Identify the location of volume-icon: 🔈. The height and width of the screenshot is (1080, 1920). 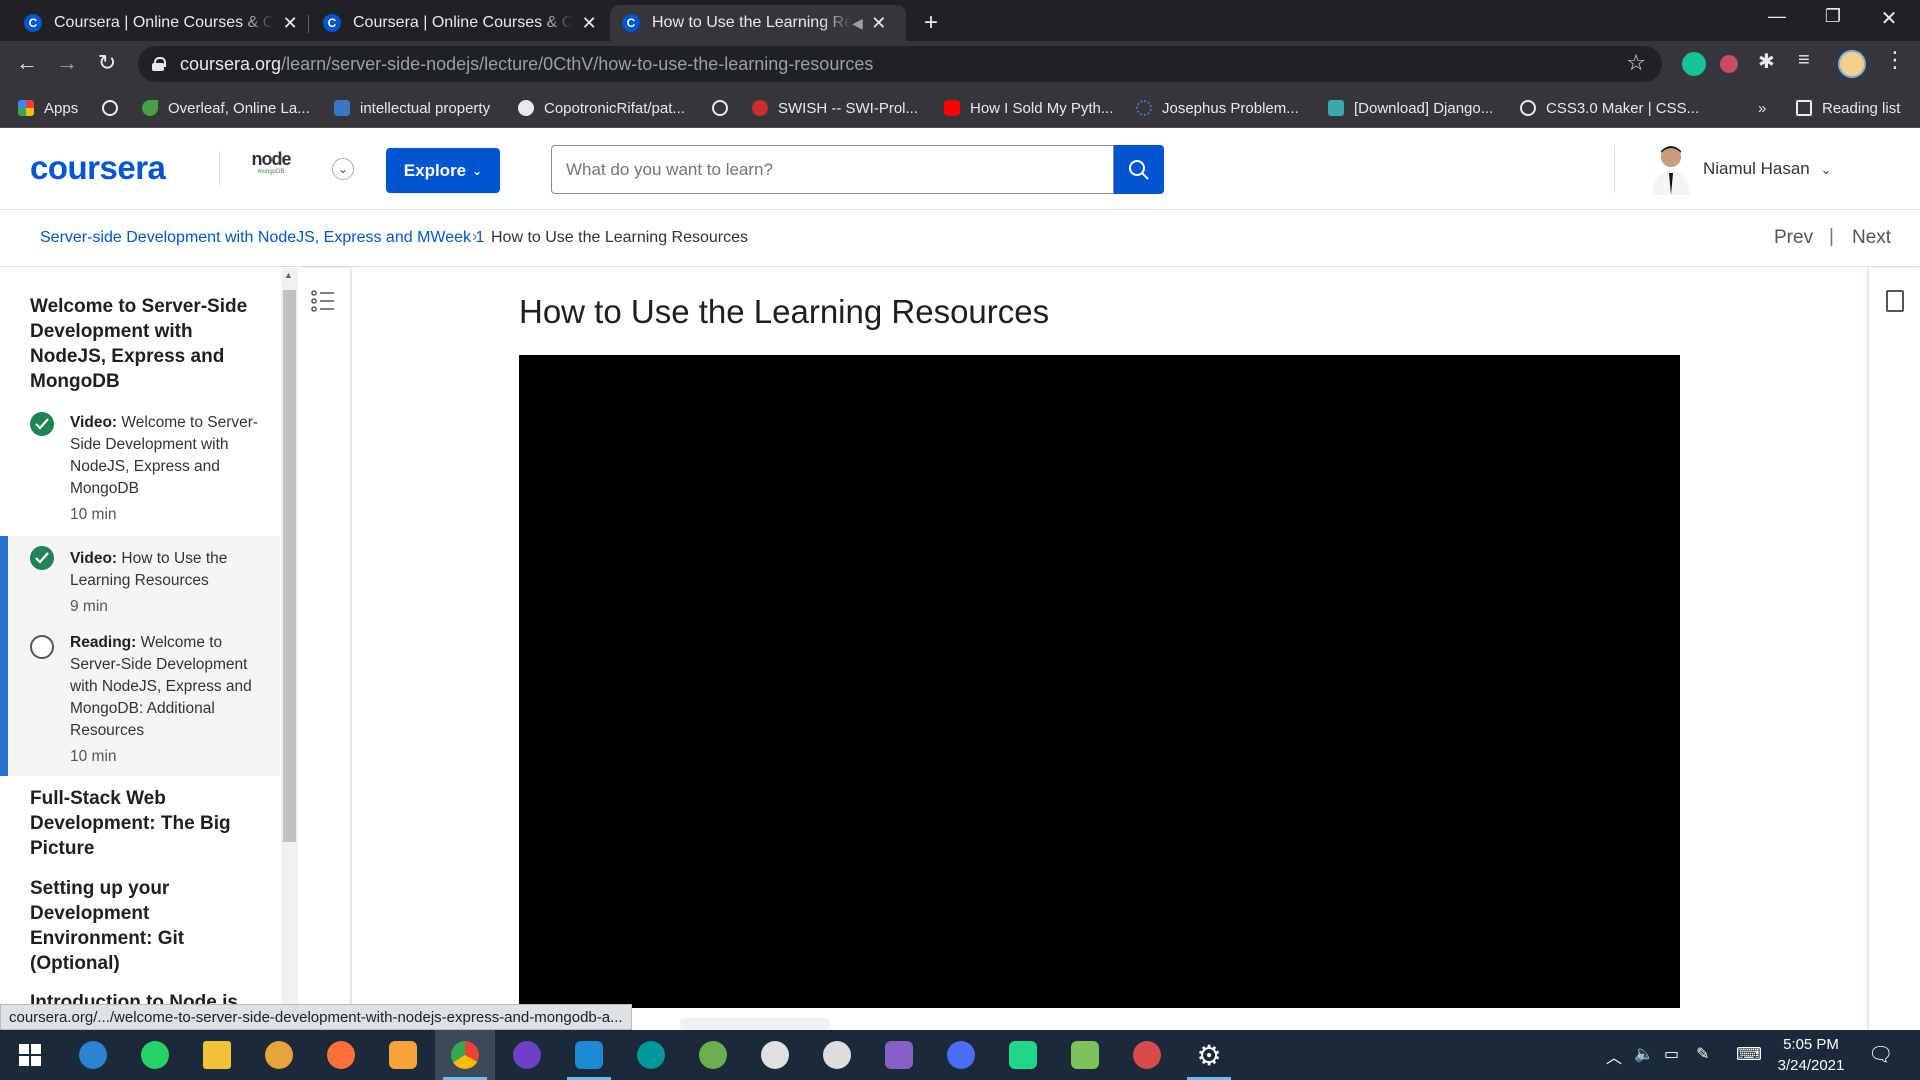
(1644, 1054).